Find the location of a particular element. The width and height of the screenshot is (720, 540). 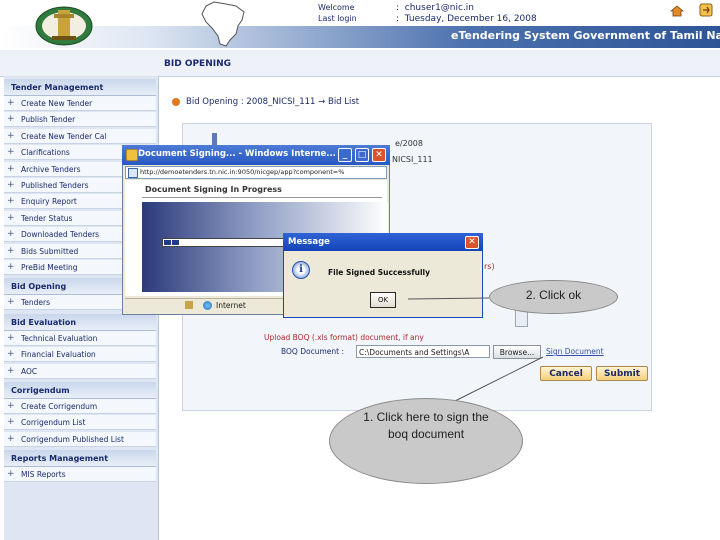

ok-callout-text: 2. Click ok is located at coordinates (553, 295).